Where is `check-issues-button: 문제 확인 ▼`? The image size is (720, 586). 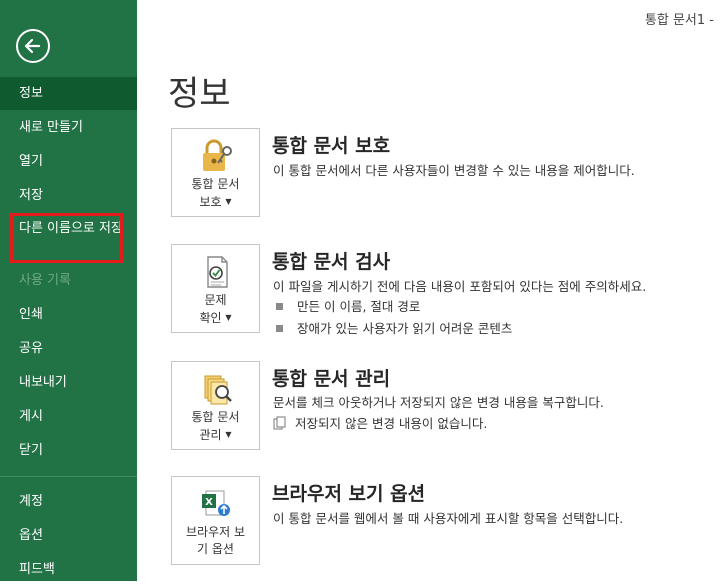
check-issues-button: 문제 확인 ▼ is located at coordinates (215, 288).